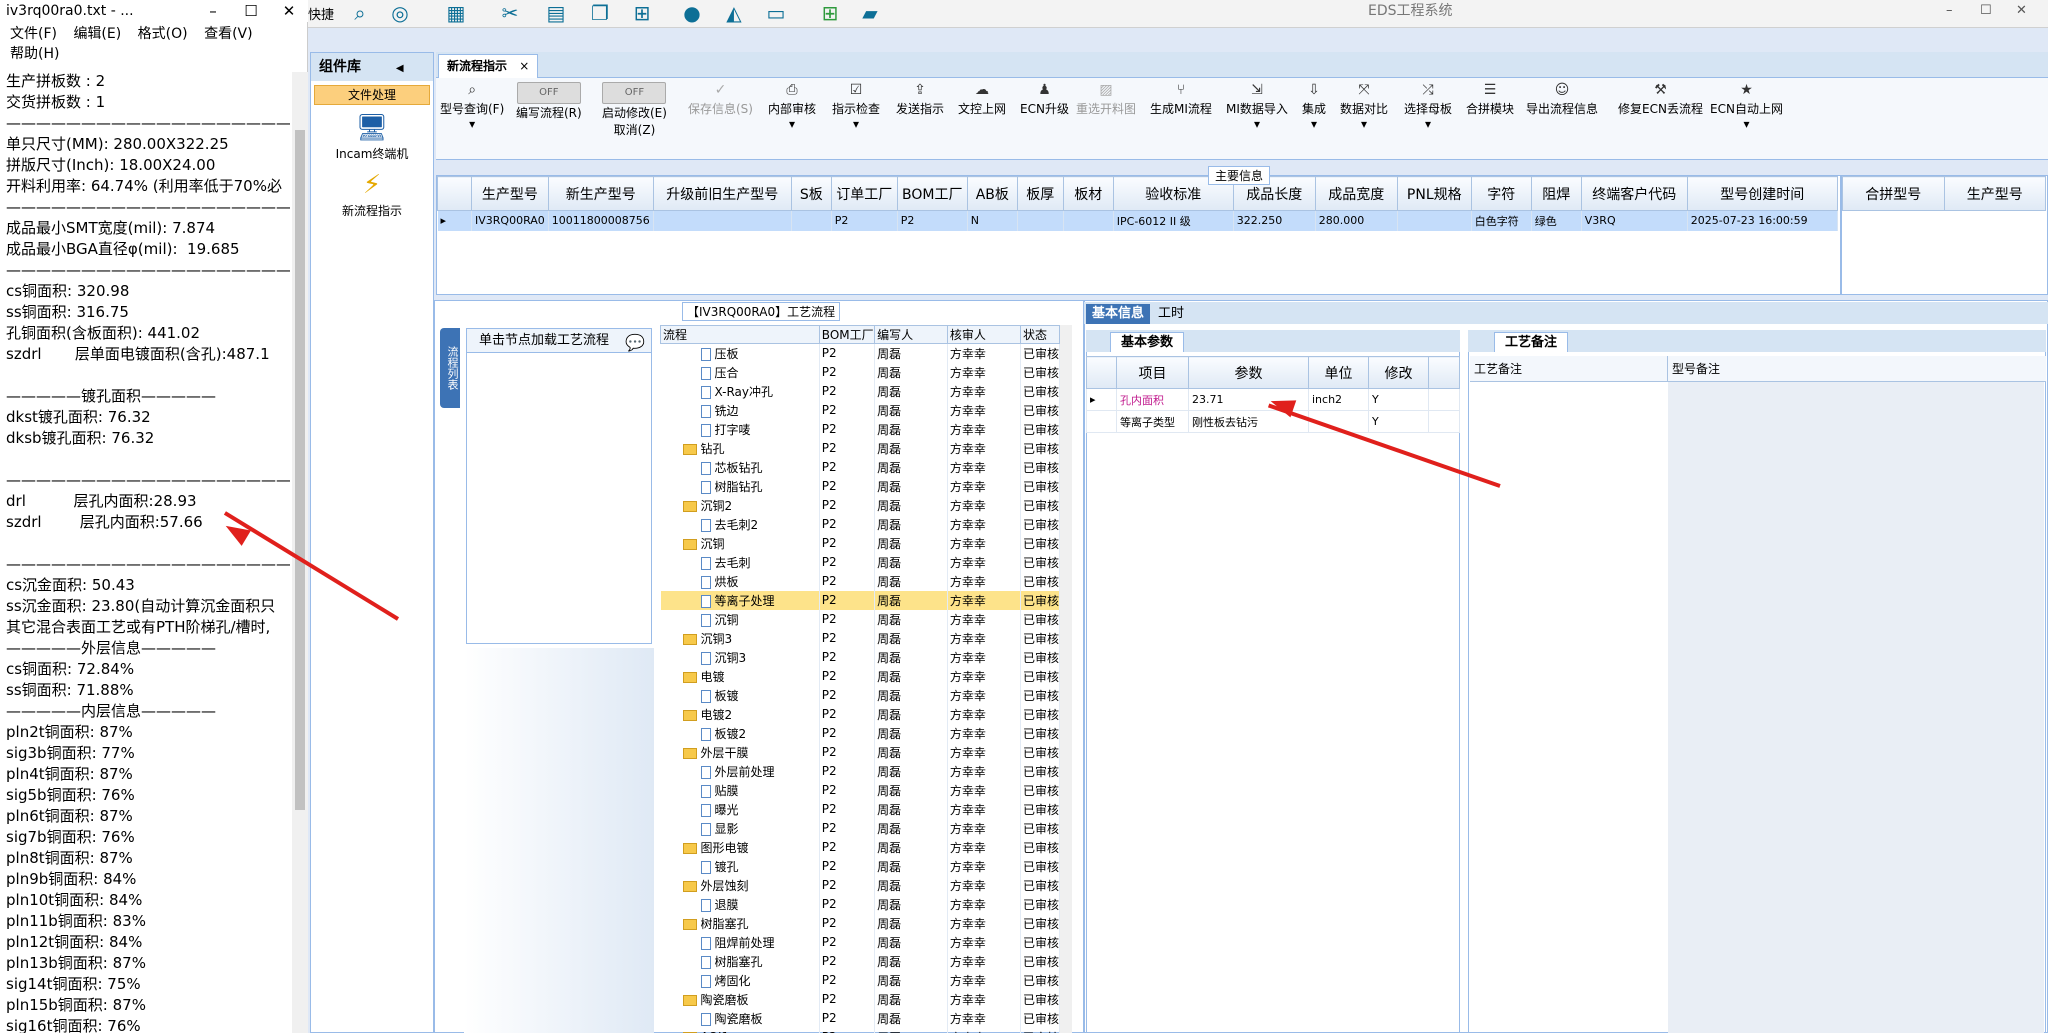 The height and width of the screenshot is (1033, 2048). I want to click on workflow-row: 等离子处理 P2 周磊 方幸幸 已审核, so click(860, 600).